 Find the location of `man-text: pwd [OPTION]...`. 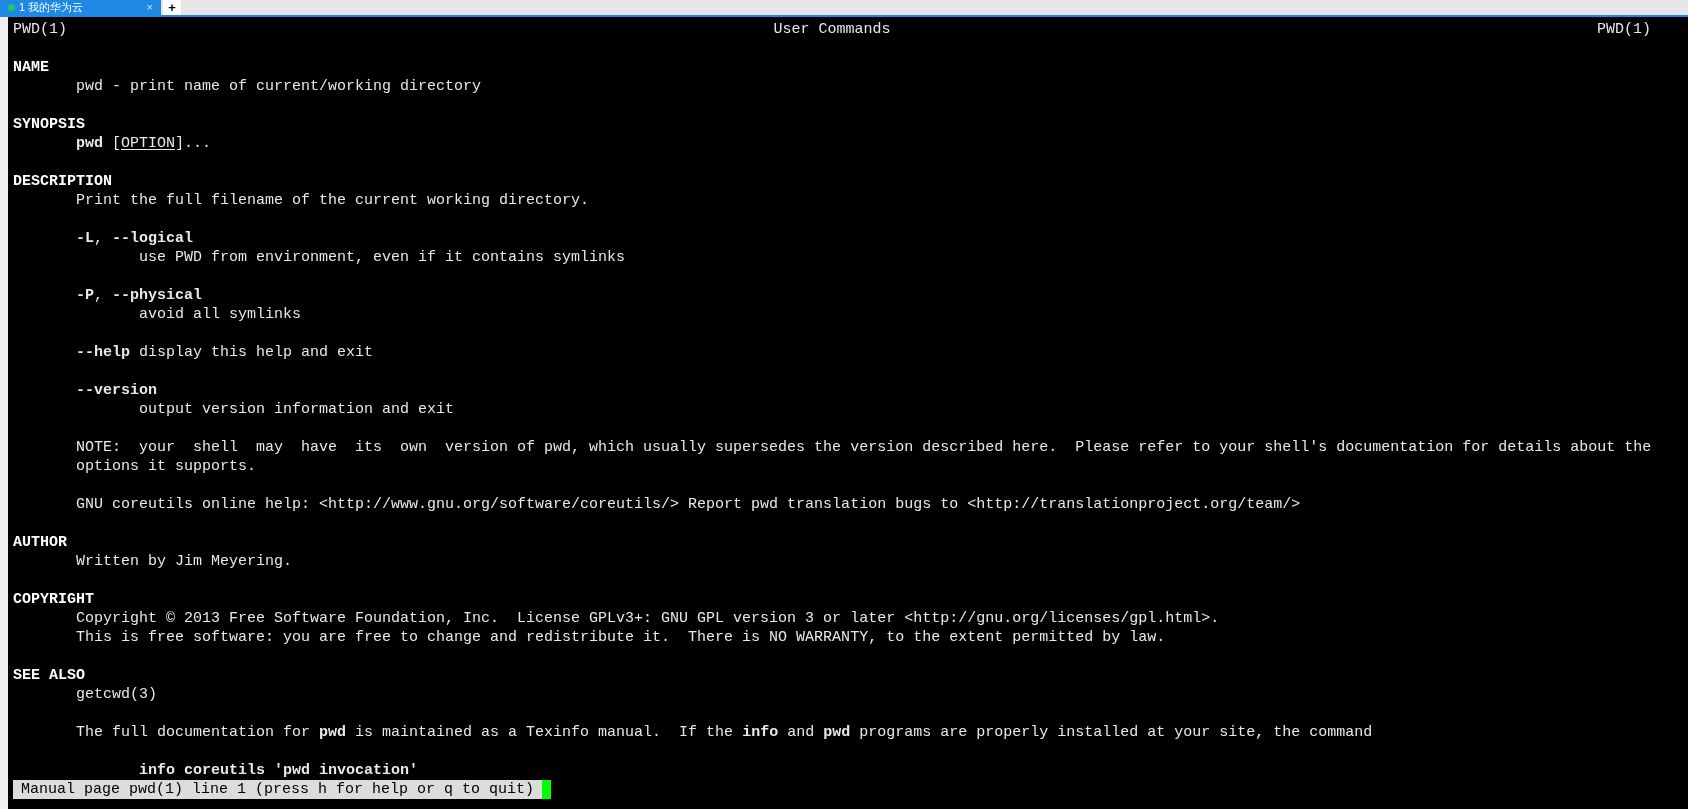

man-text: pwd [OPTION]... is located at coordinates (144, 143).